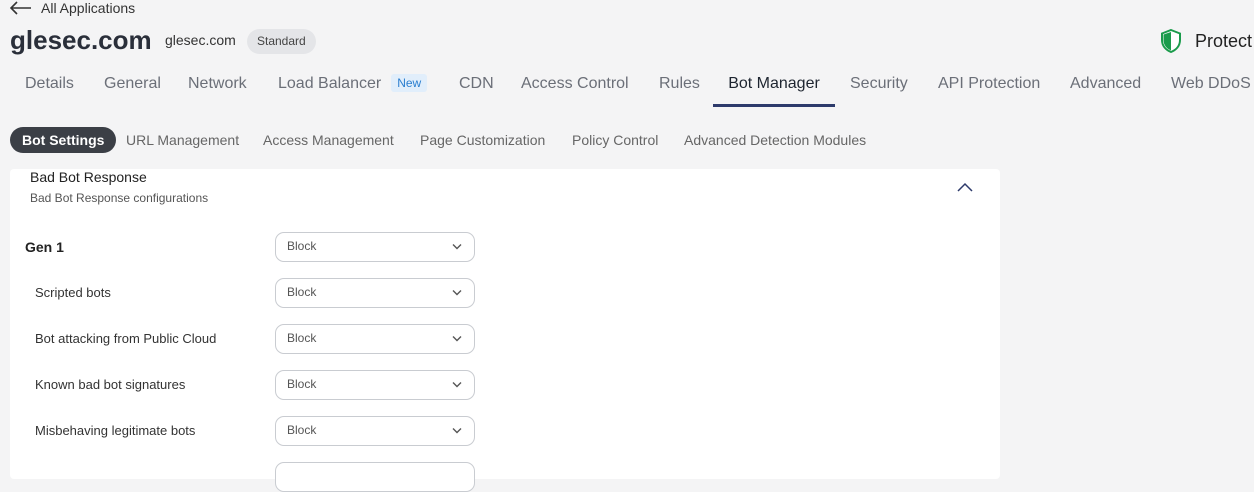  I want to click on tab-api-protection: API Protection, so click(989, 85).